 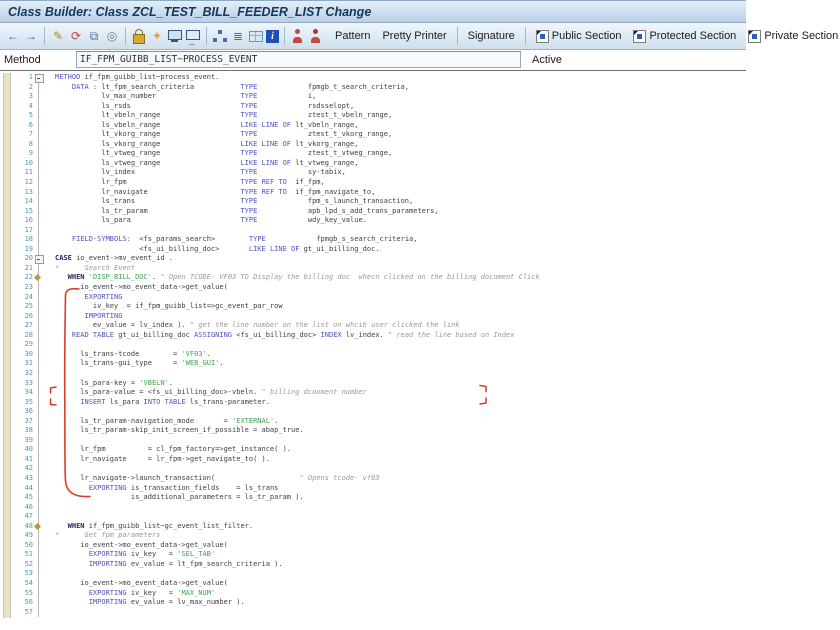 I want to click on signature-button: Signature, so click(x=491, y=36).